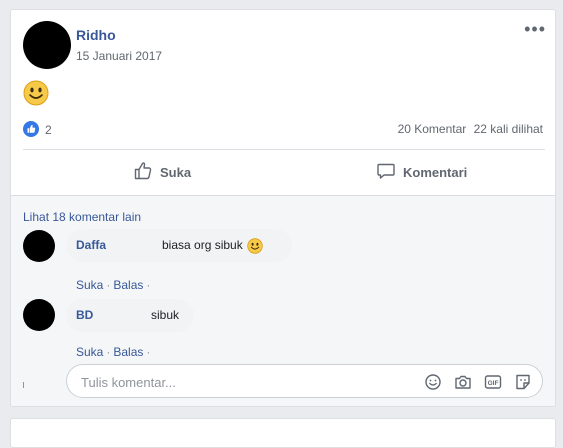  I want to click on comment-text-content: sibuk, so click(165, 315).